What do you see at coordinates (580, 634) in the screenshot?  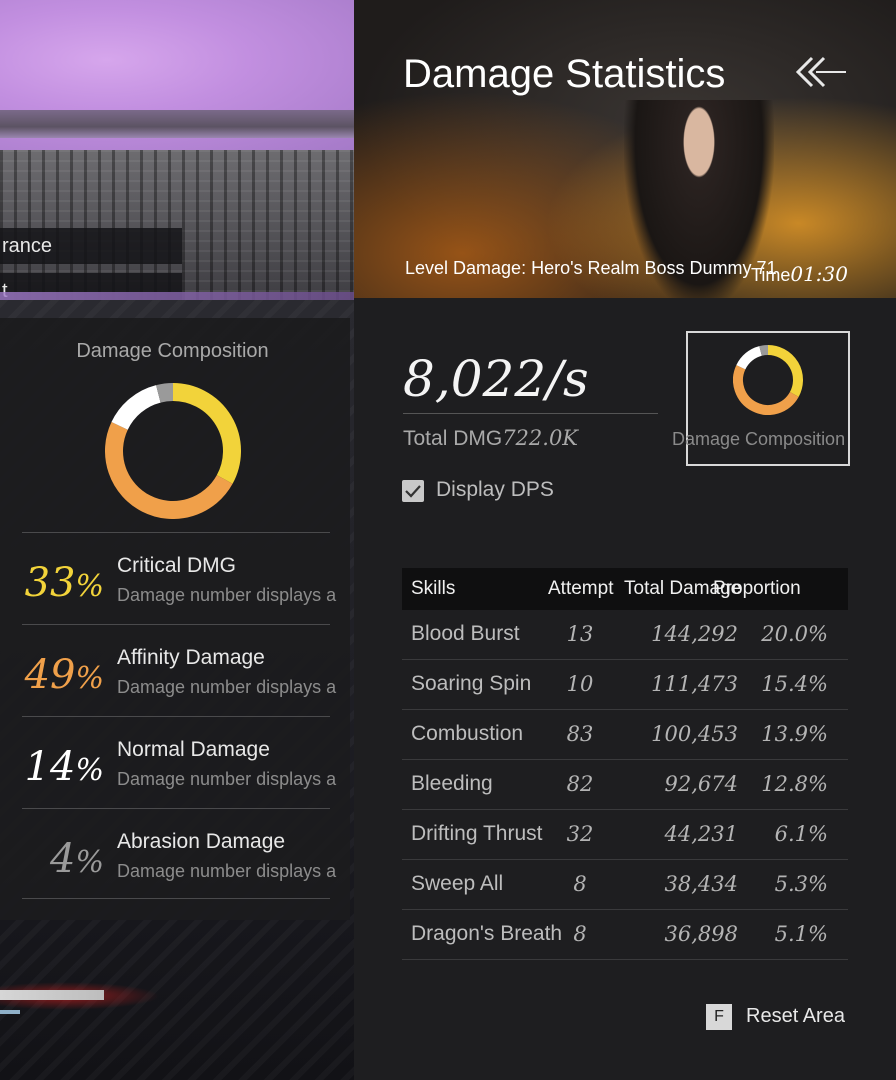 I see `attempt-count: 13` at bounding box center [580, 634].